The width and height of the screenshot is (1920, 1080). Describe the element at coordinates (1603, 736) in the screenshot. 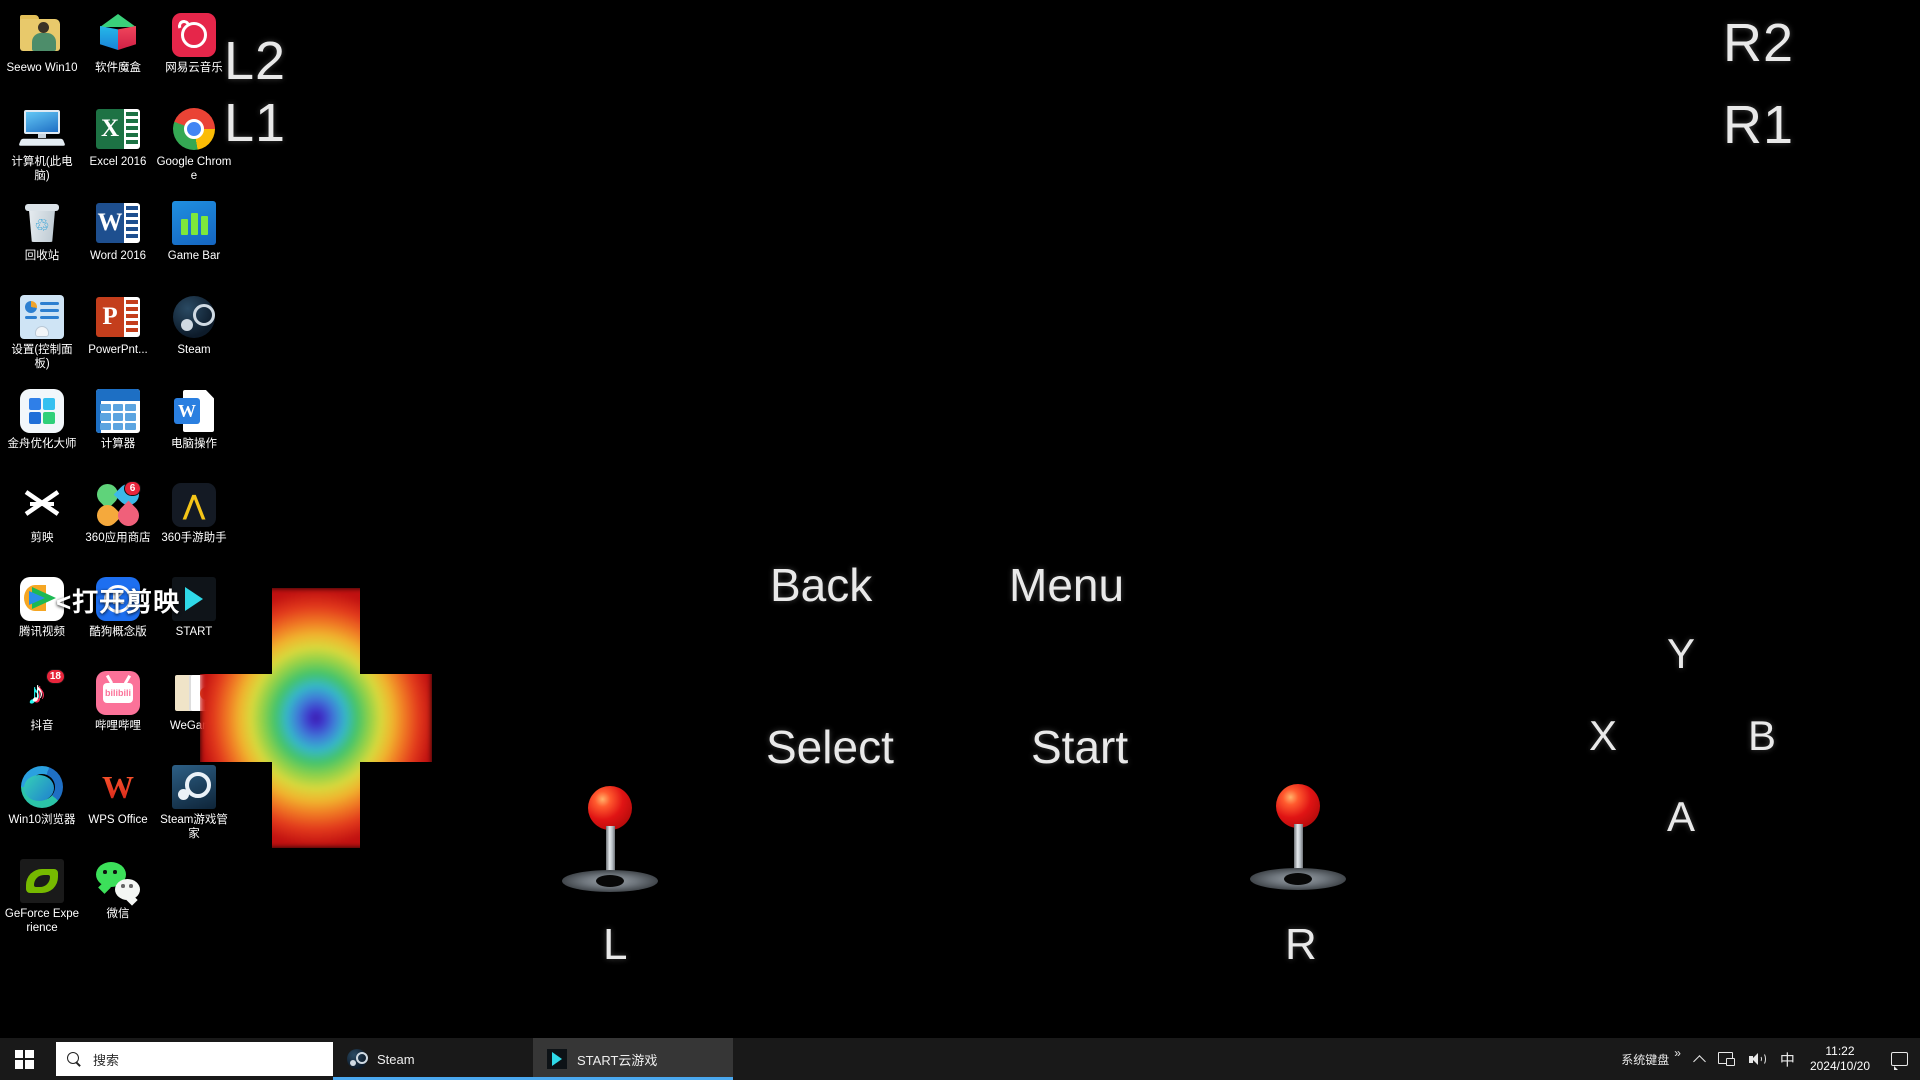

I see `gamepad-button-x: X` at that location.